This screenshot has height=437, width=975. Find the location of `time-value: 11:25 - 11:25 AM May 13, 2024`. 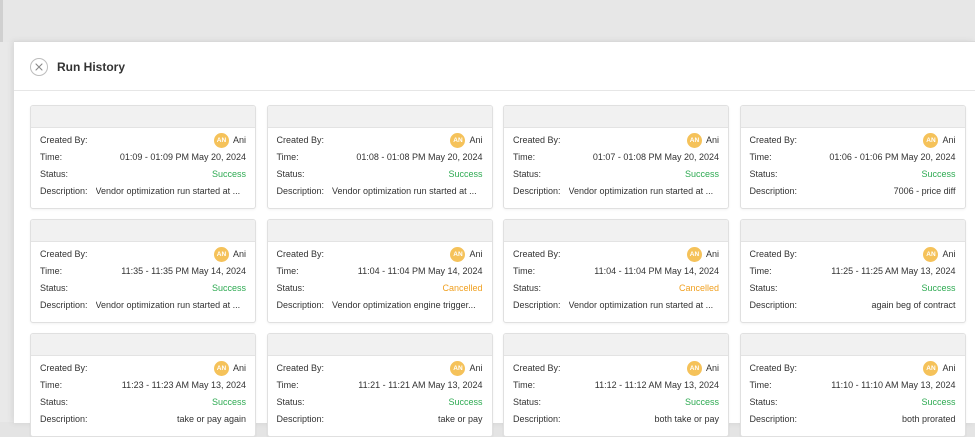

time-value: 11:25 - 11:25 AM May 13, 2024 is located at coordinates (893, 271).